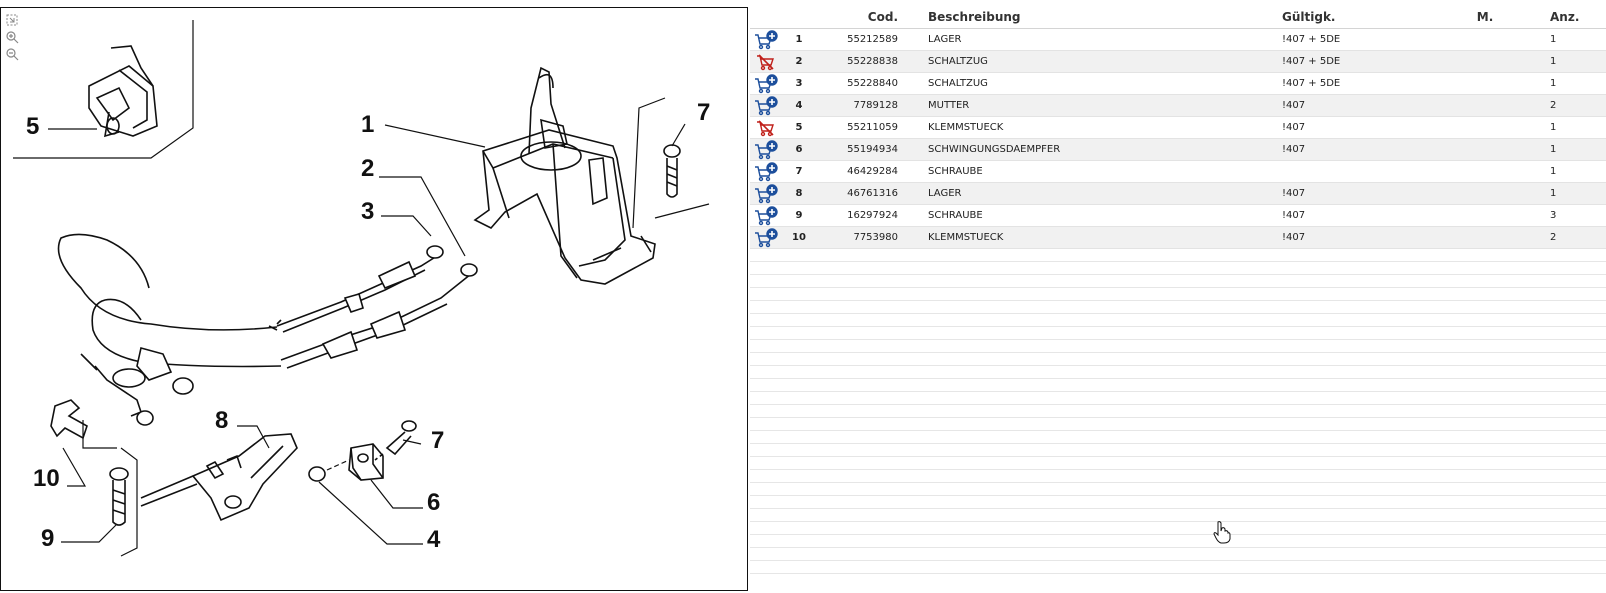  Describe the element at coordinates (284, 329) in the screenshot. I see `part-2-shift-cable` at that location.